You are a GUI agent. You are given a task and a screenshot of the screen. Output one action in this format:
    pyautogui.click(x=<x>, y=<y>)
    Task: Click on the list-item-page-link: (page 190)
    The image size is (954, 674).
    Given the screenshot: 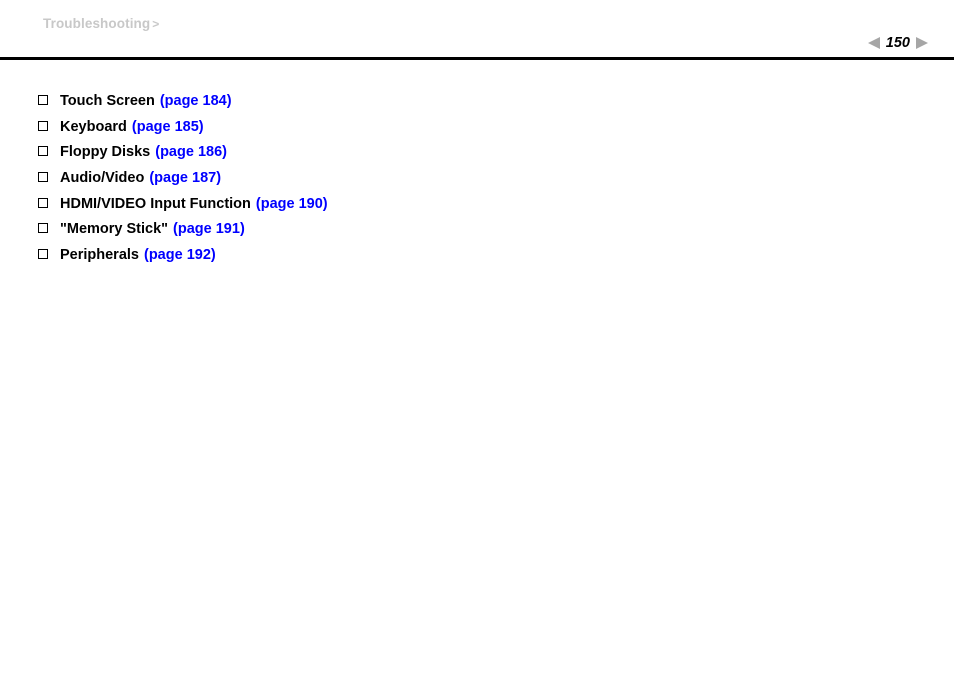 What is the action you would take?
    pyautogui.click(x=289, y=204)
    